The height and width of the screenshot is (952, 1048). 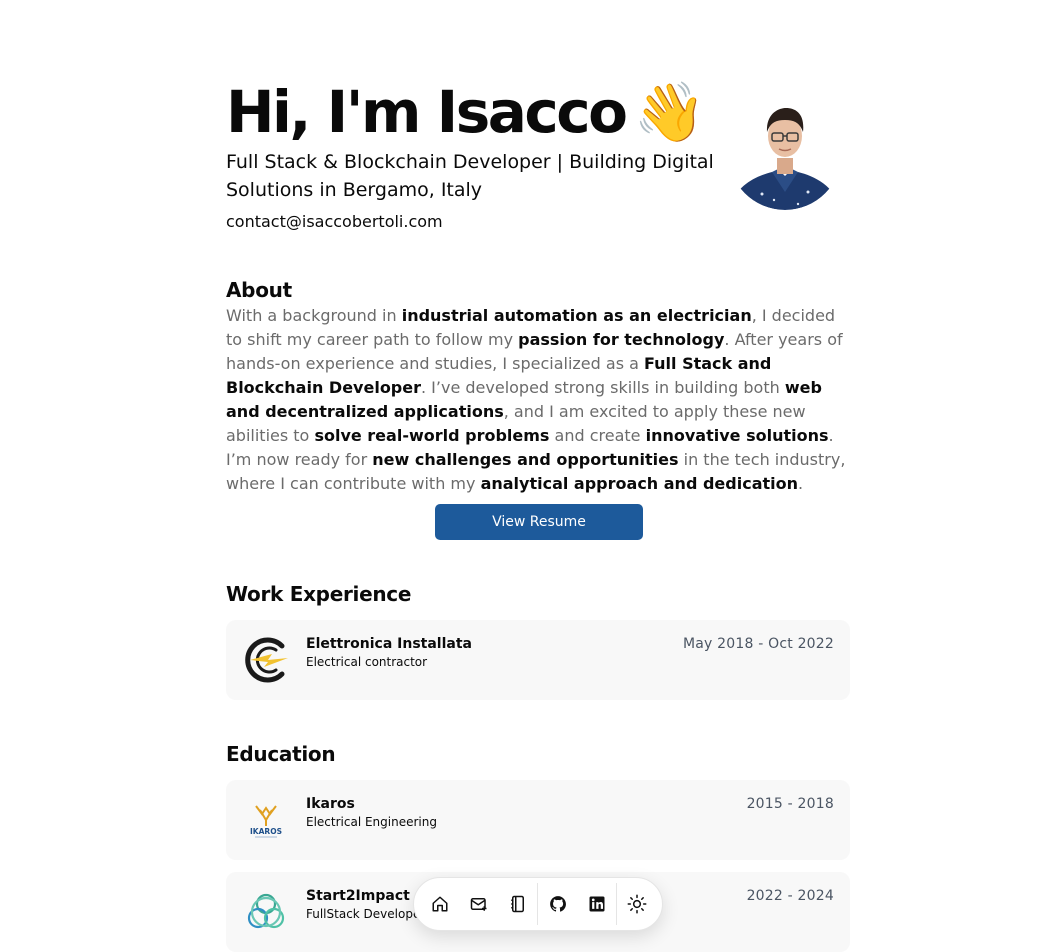 I want to click on notebook-icon, so click(x=517, y=904).